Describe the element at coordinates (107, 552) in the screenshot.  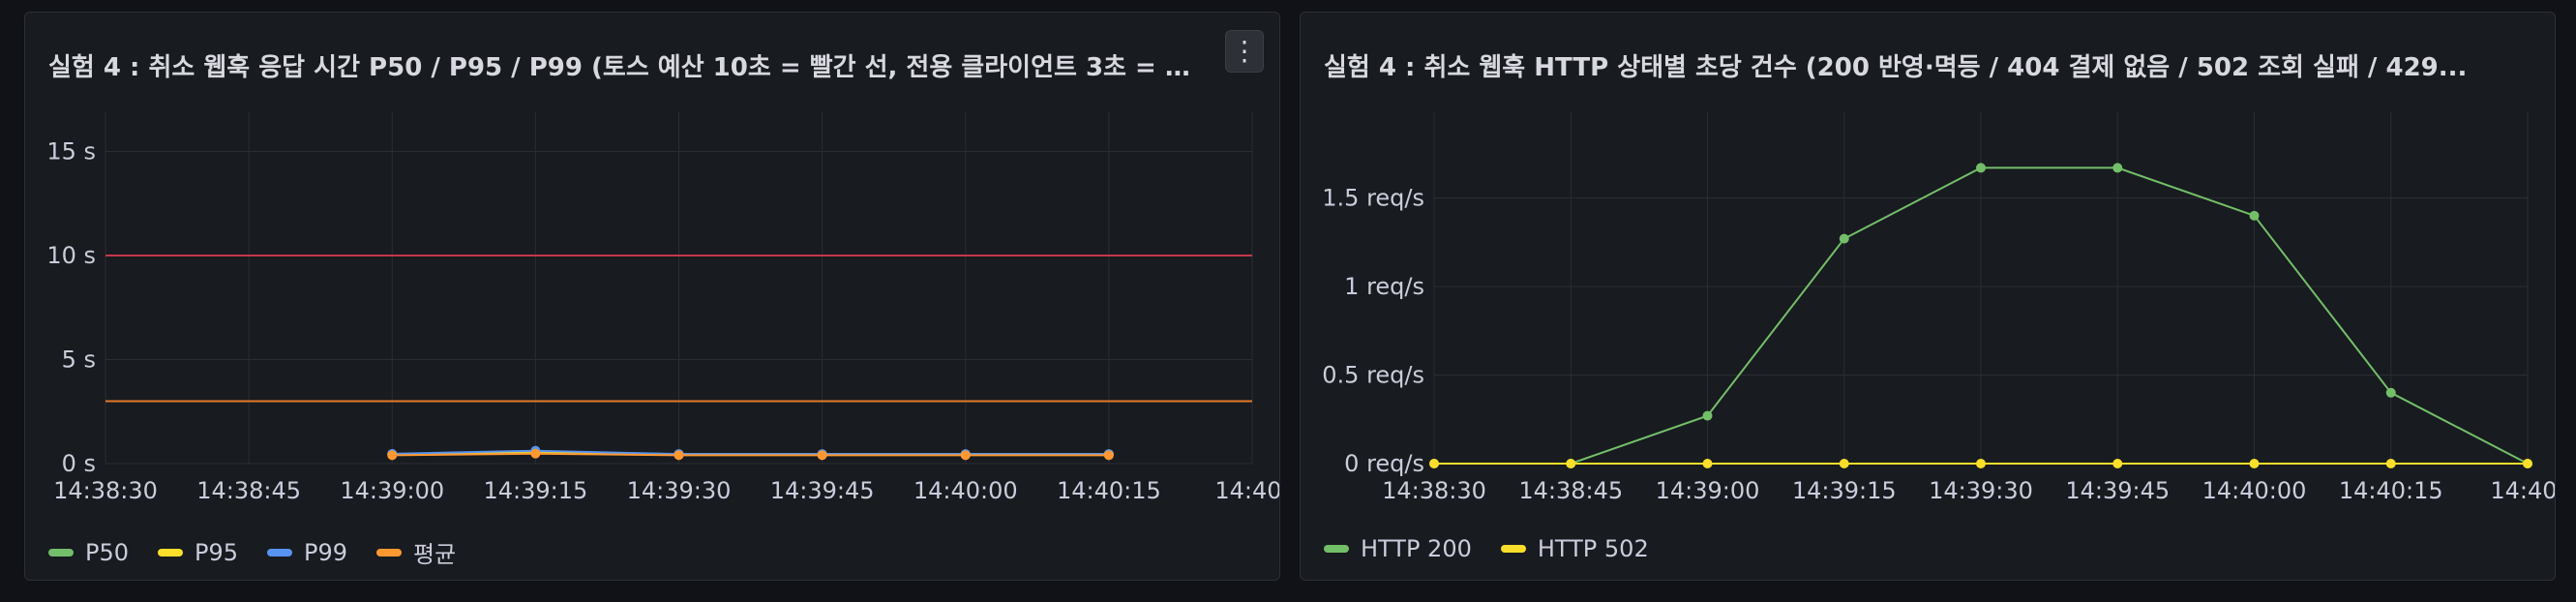
I see `legend-label: P50` at that location.